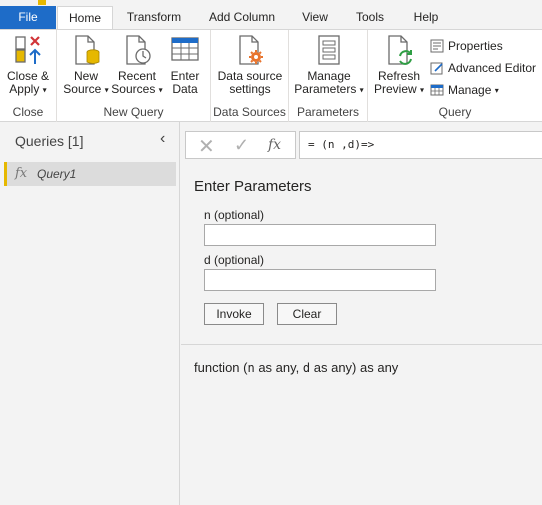  Describe the element at coordinates (86, 89) in the screenshot. I see `new-source-label-2: Source ▾` at that location.